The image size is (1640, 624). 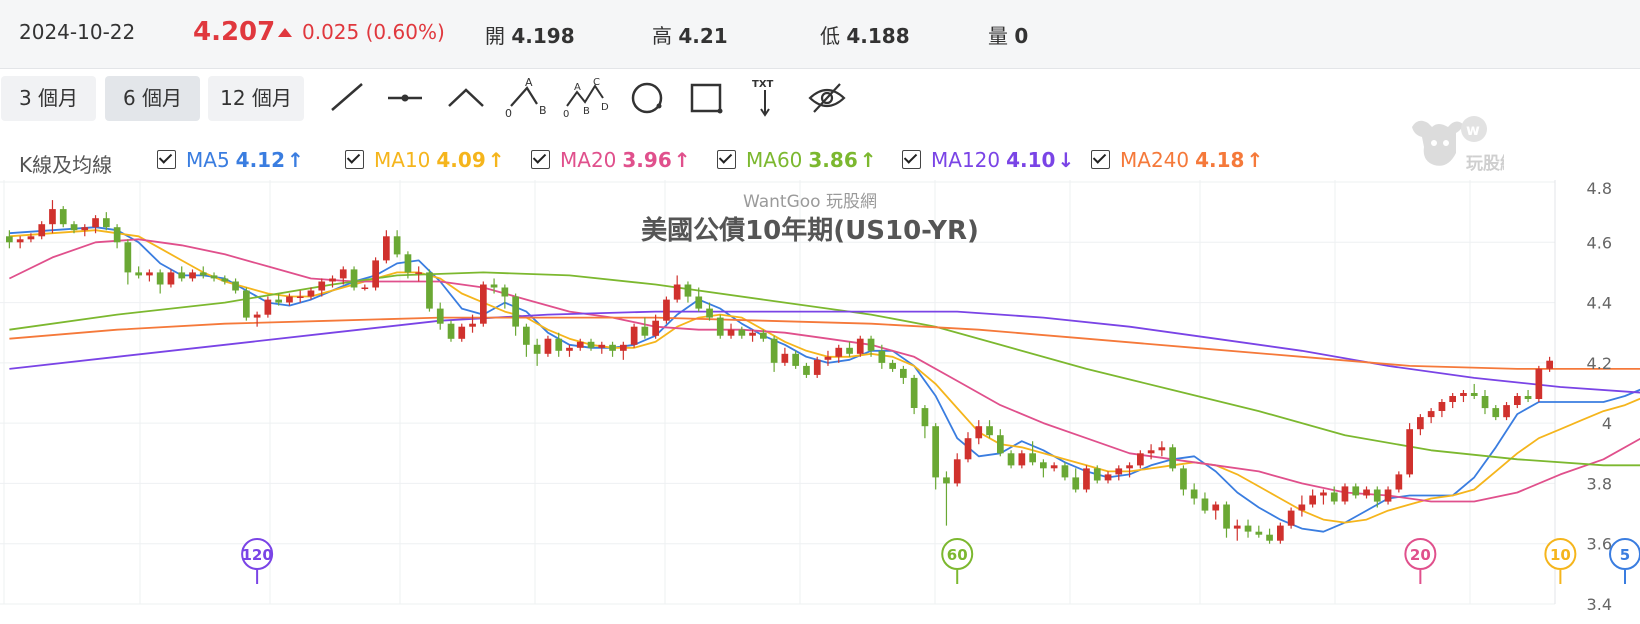 I want to click on quote-low: 低 4.188, so click(x=865, y=34).